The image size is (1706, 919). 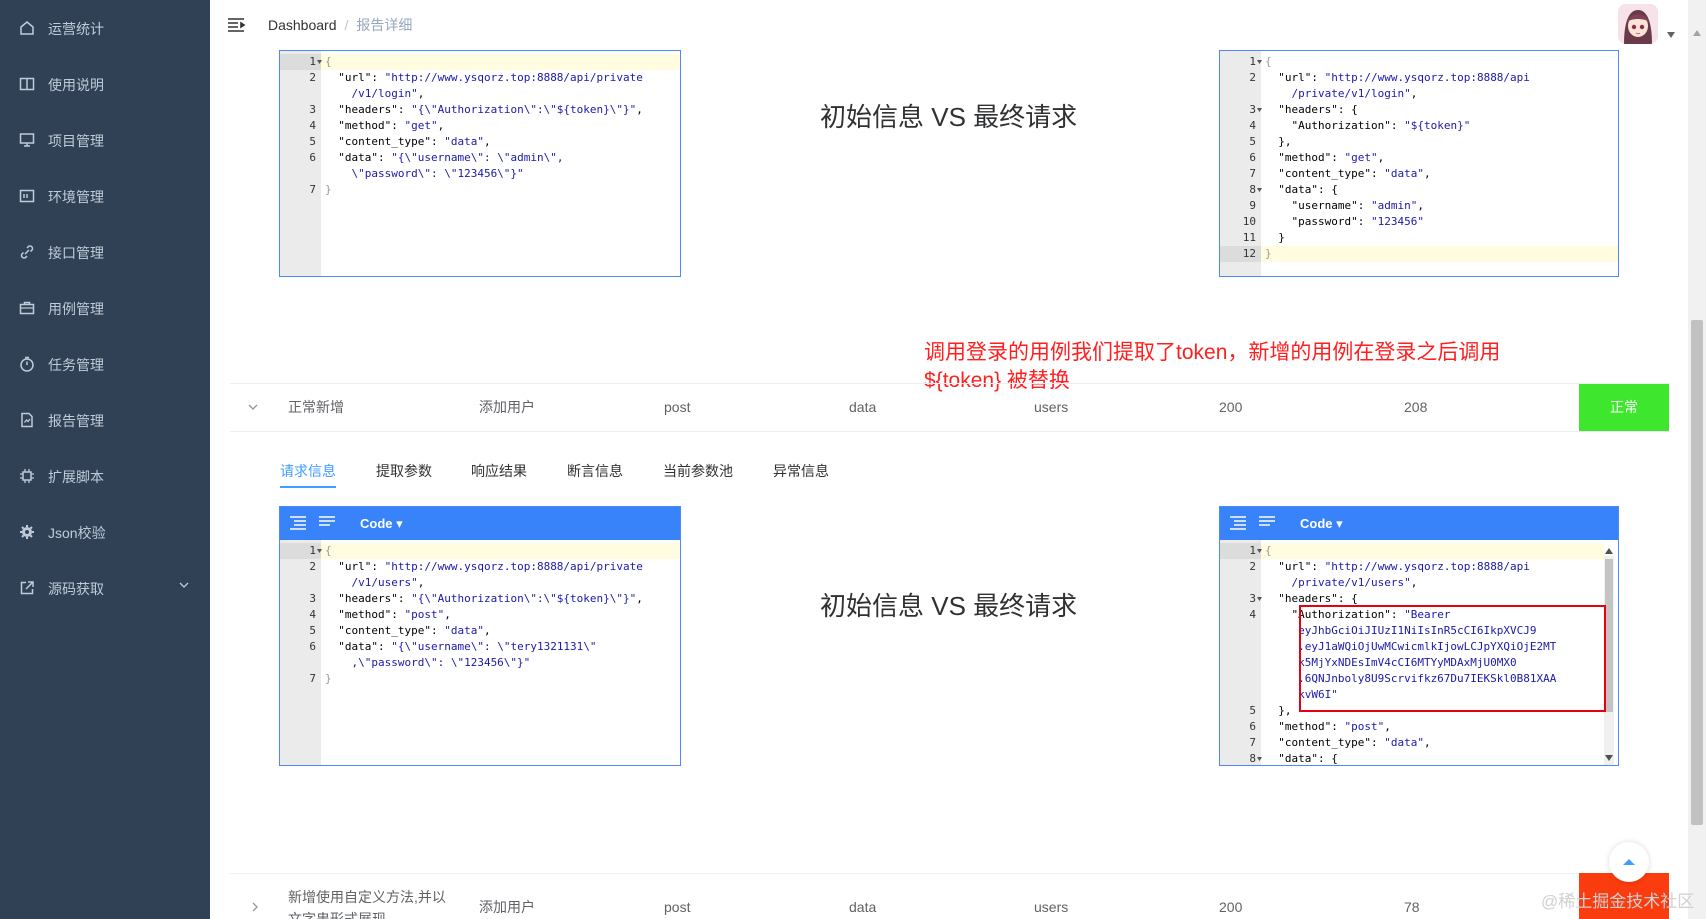 What do you see at coordinates (312, 141) in the screenshot?
I see `line-number: 5` at bounding box center [312, 141].